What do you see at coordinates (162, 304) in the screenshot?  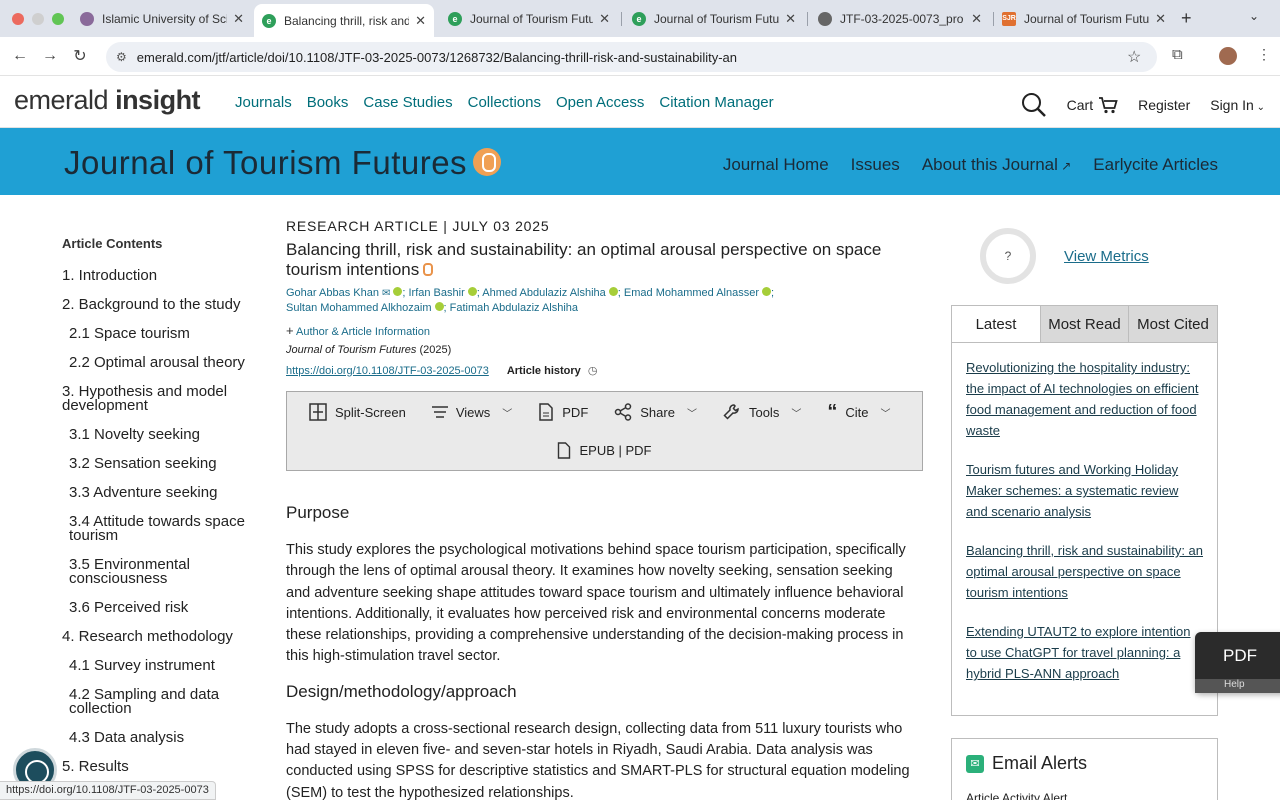 I see `toc-item: 2. Background to the study` at bounding box center [162, 304].